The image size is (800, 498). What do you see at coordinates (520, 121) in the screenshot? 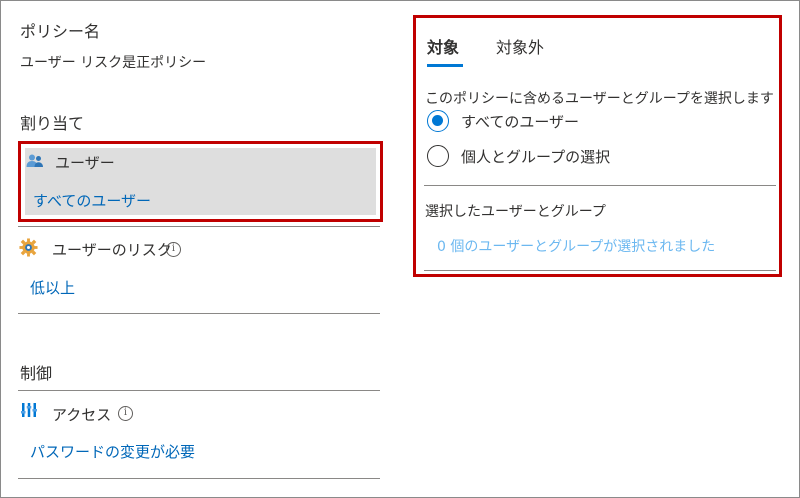
I see `radio-all-users-label: すべてのユーザー` at bounding box center [520, 121].